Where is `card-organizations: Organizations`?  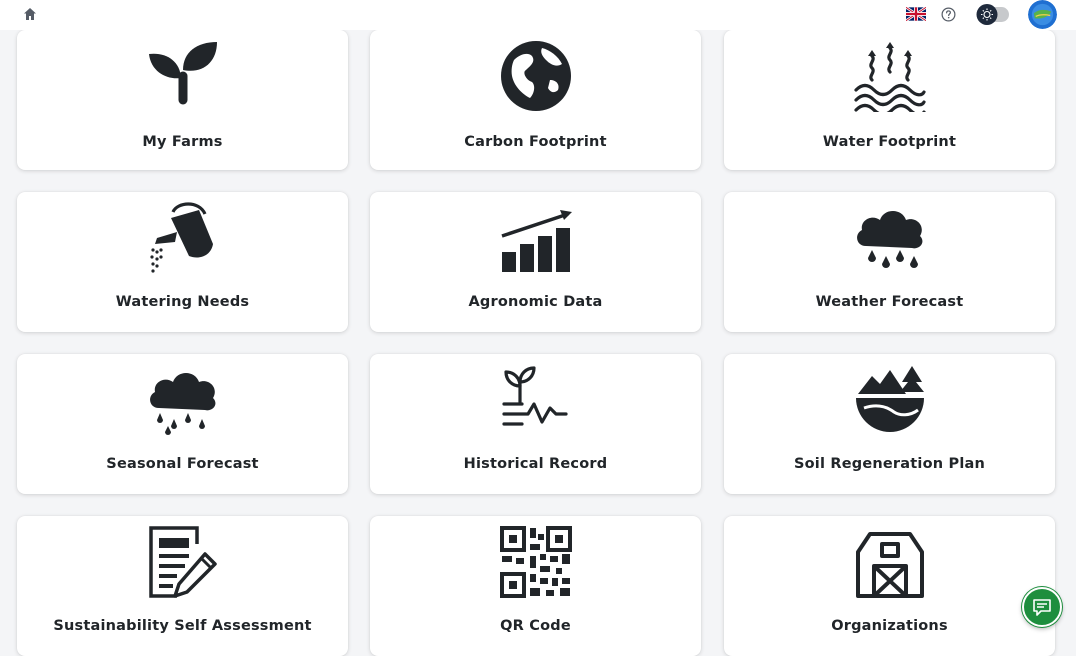
card-organizations: Organizations is located at coordinates (889, 586).